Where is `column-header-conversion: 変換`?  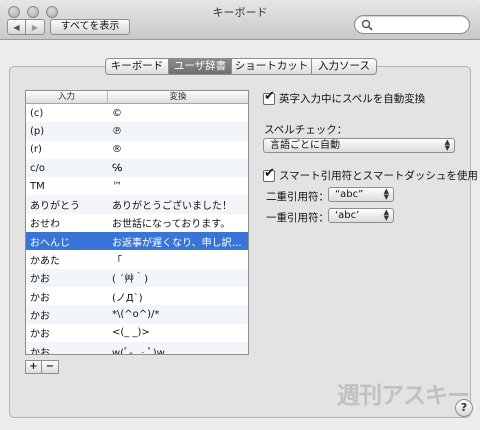
column-header-conversion: 変換 is located at coordinates (178, 97).